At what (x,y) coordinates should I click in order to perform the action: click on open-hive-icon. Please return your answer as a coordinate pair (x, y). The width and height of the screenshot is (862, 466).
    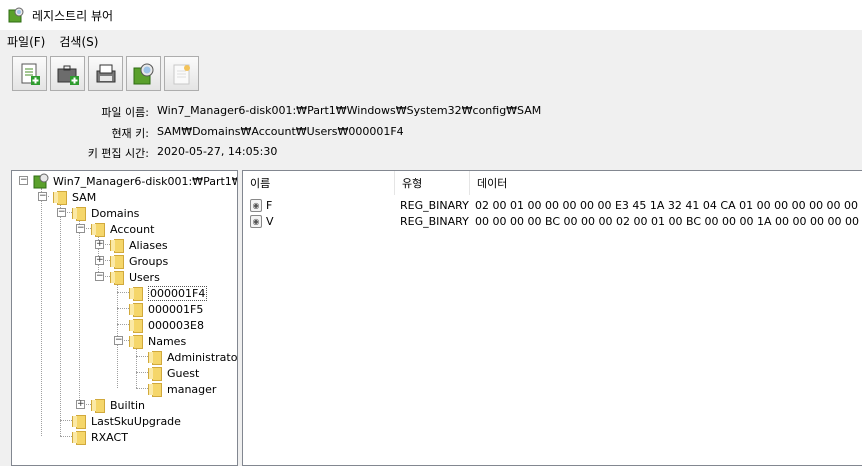
    Looking at the image, I should click on (68, 75).